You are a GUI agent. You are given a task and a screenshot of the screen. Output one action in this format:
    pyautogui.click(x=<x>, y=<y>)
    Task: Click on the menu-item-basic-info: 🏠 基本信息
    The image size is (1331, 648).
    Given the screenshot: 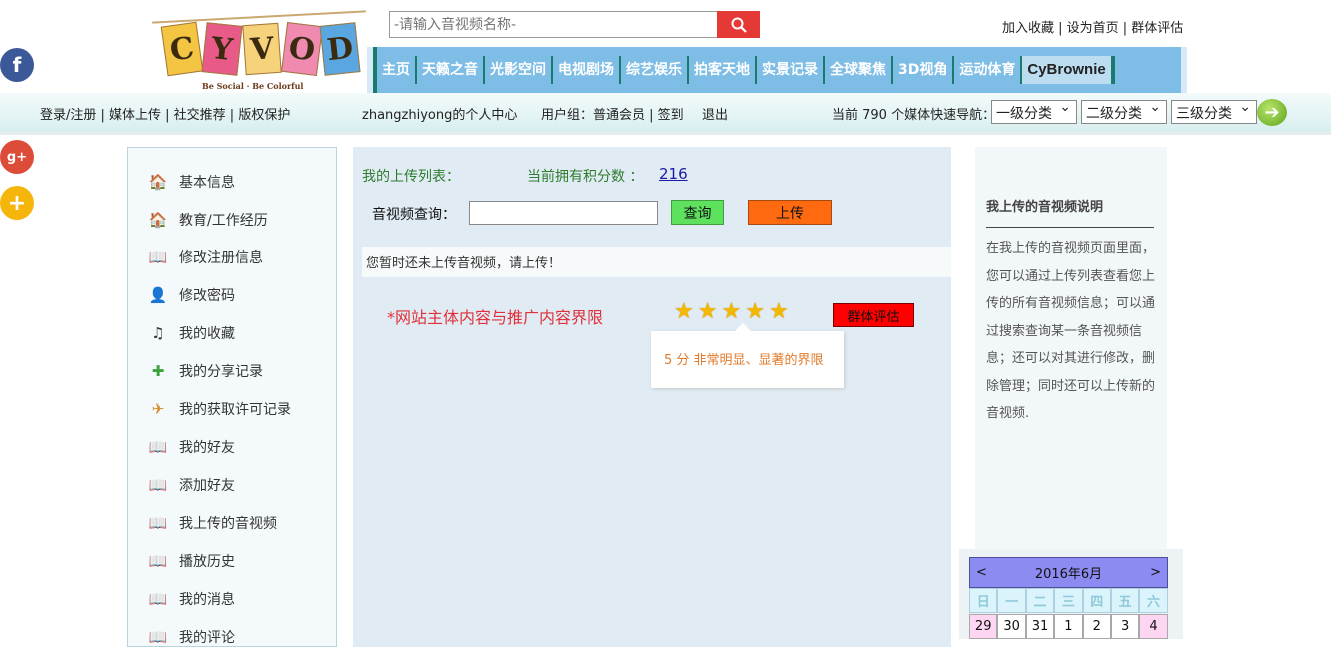 What is the action you would take?
    pyautogui.click(x=191, y=182)
    